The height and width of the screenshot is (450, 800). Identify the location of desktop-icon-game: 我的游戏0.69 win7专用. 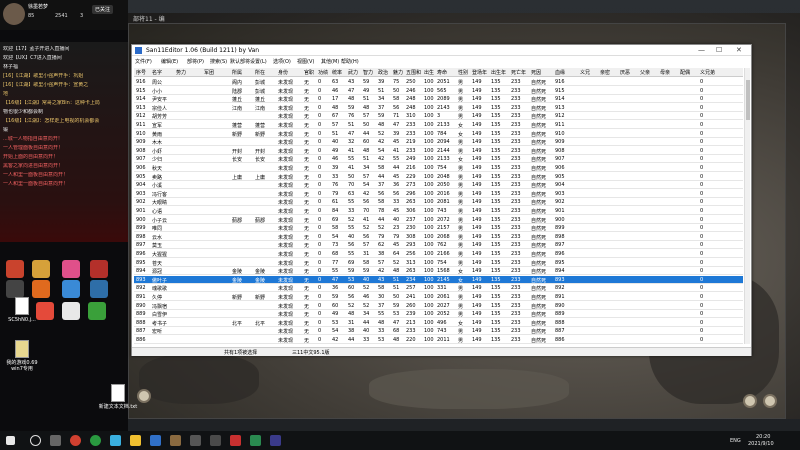
(22, 356).